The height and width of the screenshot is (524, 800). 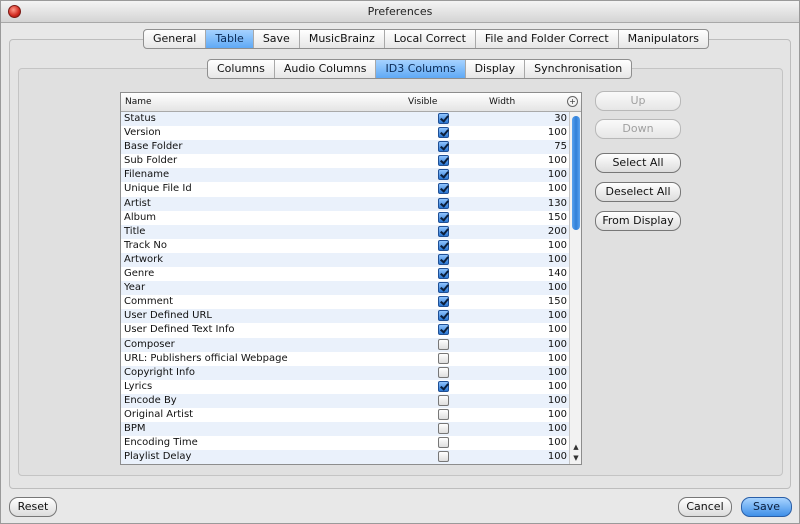 What do you see at coordinates (345, 189) in the screenshot?
I see `table-row: Unique File Id 100` at bounding box center [345, 189].